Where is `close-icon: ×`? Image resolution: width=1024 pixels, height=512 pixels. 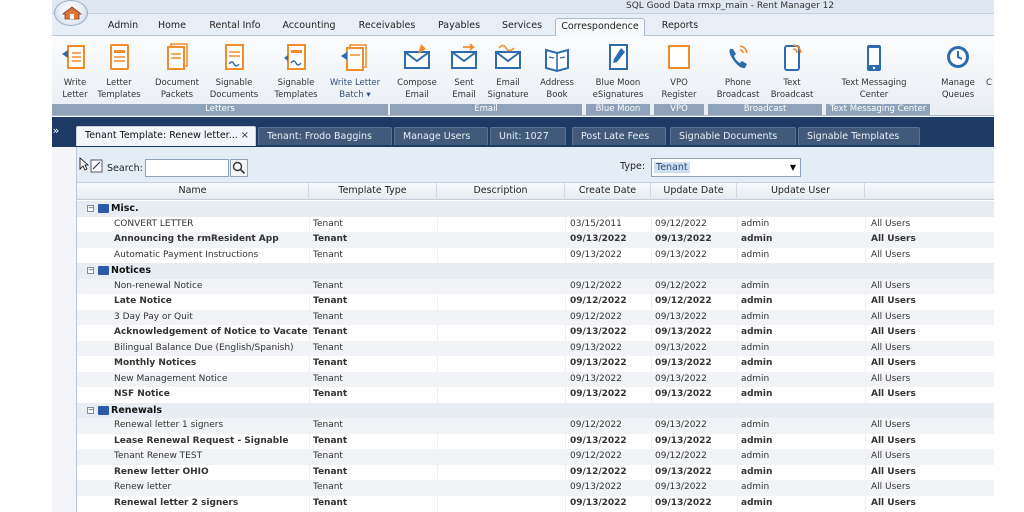 close-icon: × is located at coordinates (245, 135).